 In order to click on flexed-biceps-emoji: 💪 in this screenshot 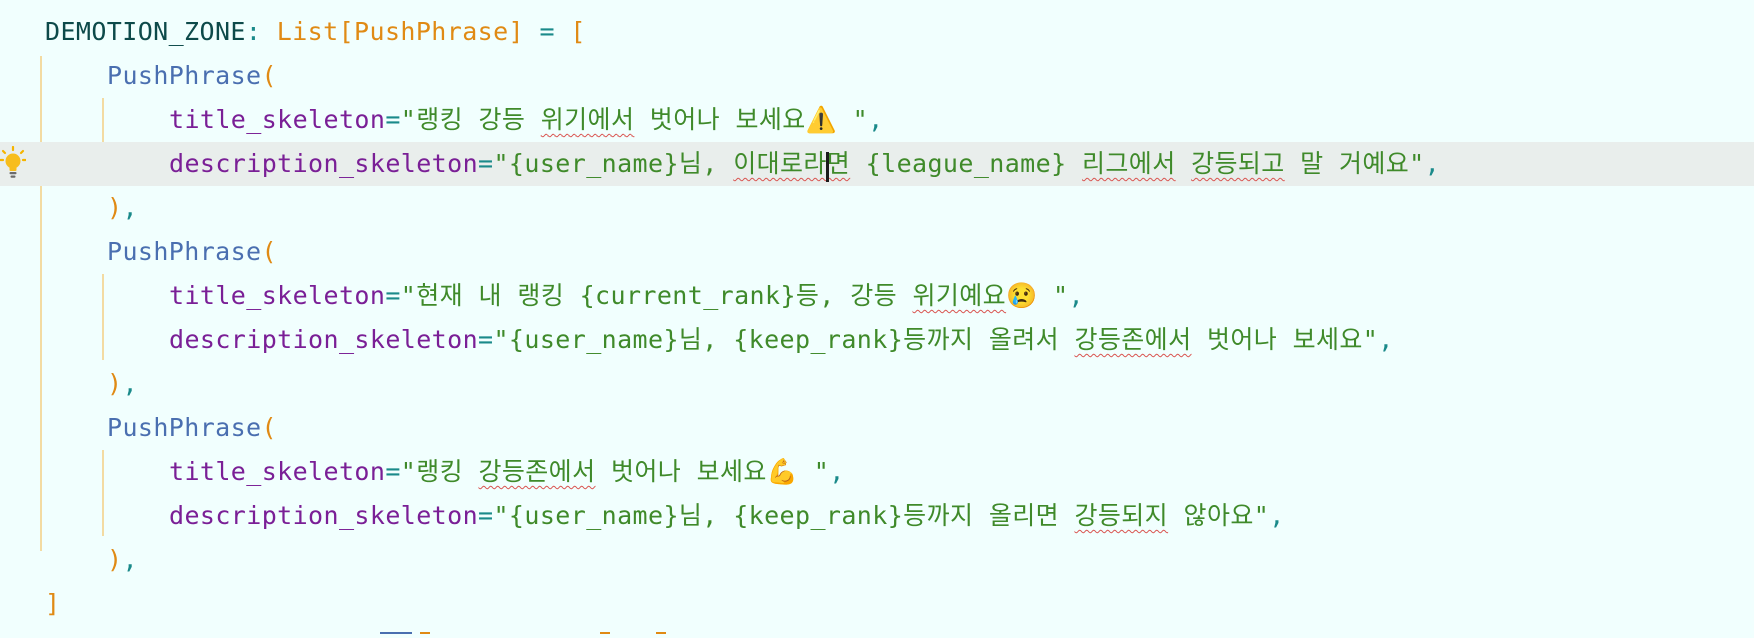, I will do `click(782, 471)`.